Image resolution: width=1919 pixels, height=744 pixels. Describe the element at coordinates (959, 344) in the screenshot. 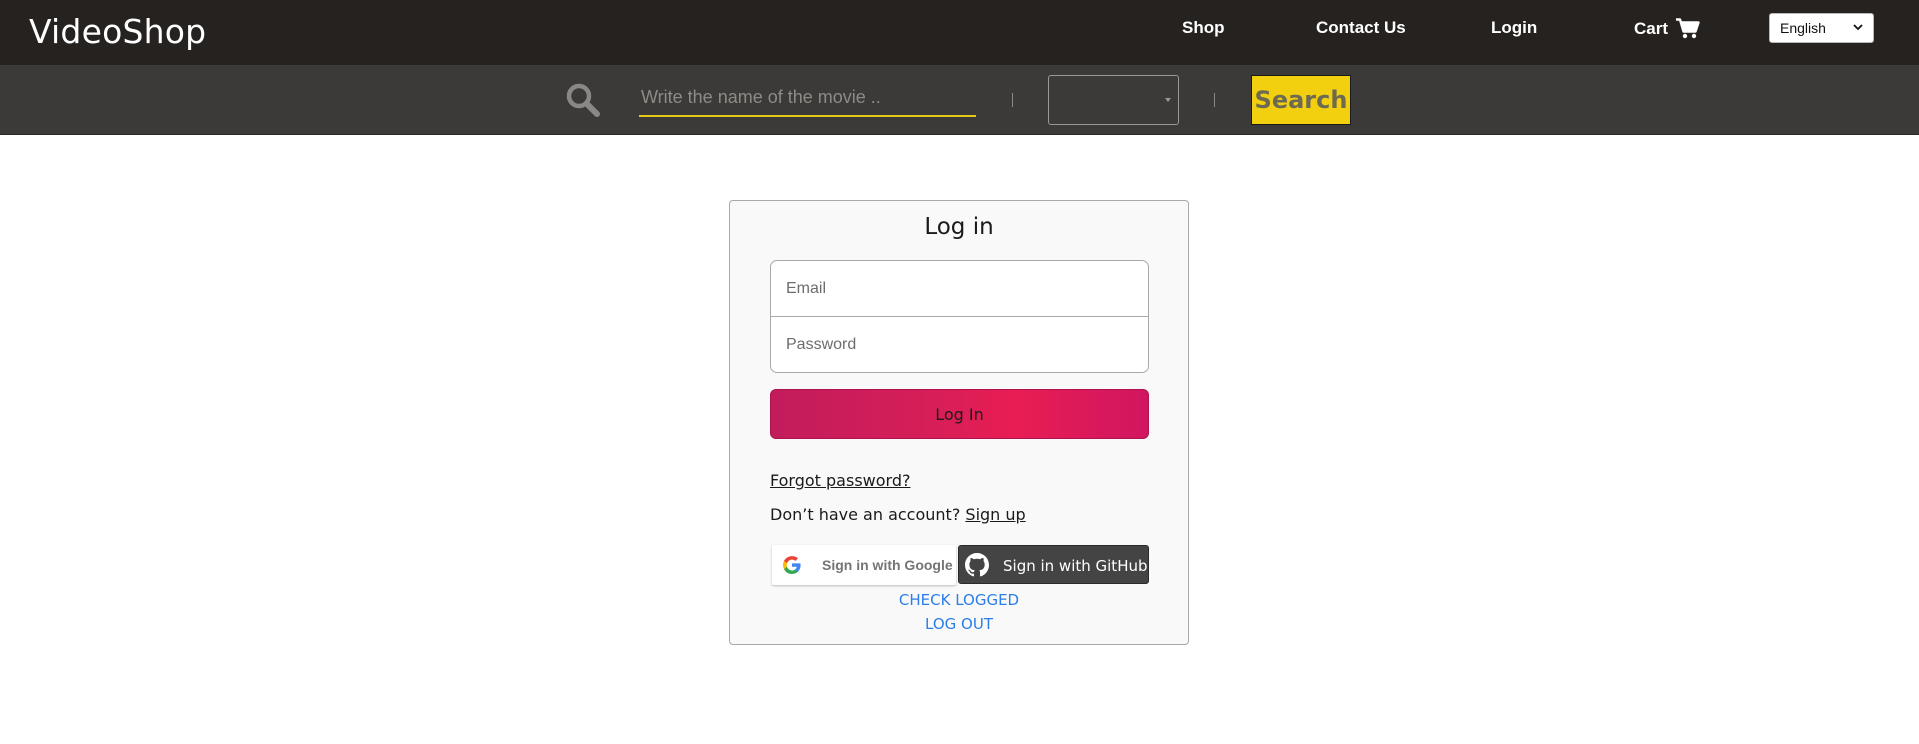

I see `password-field` at that location.